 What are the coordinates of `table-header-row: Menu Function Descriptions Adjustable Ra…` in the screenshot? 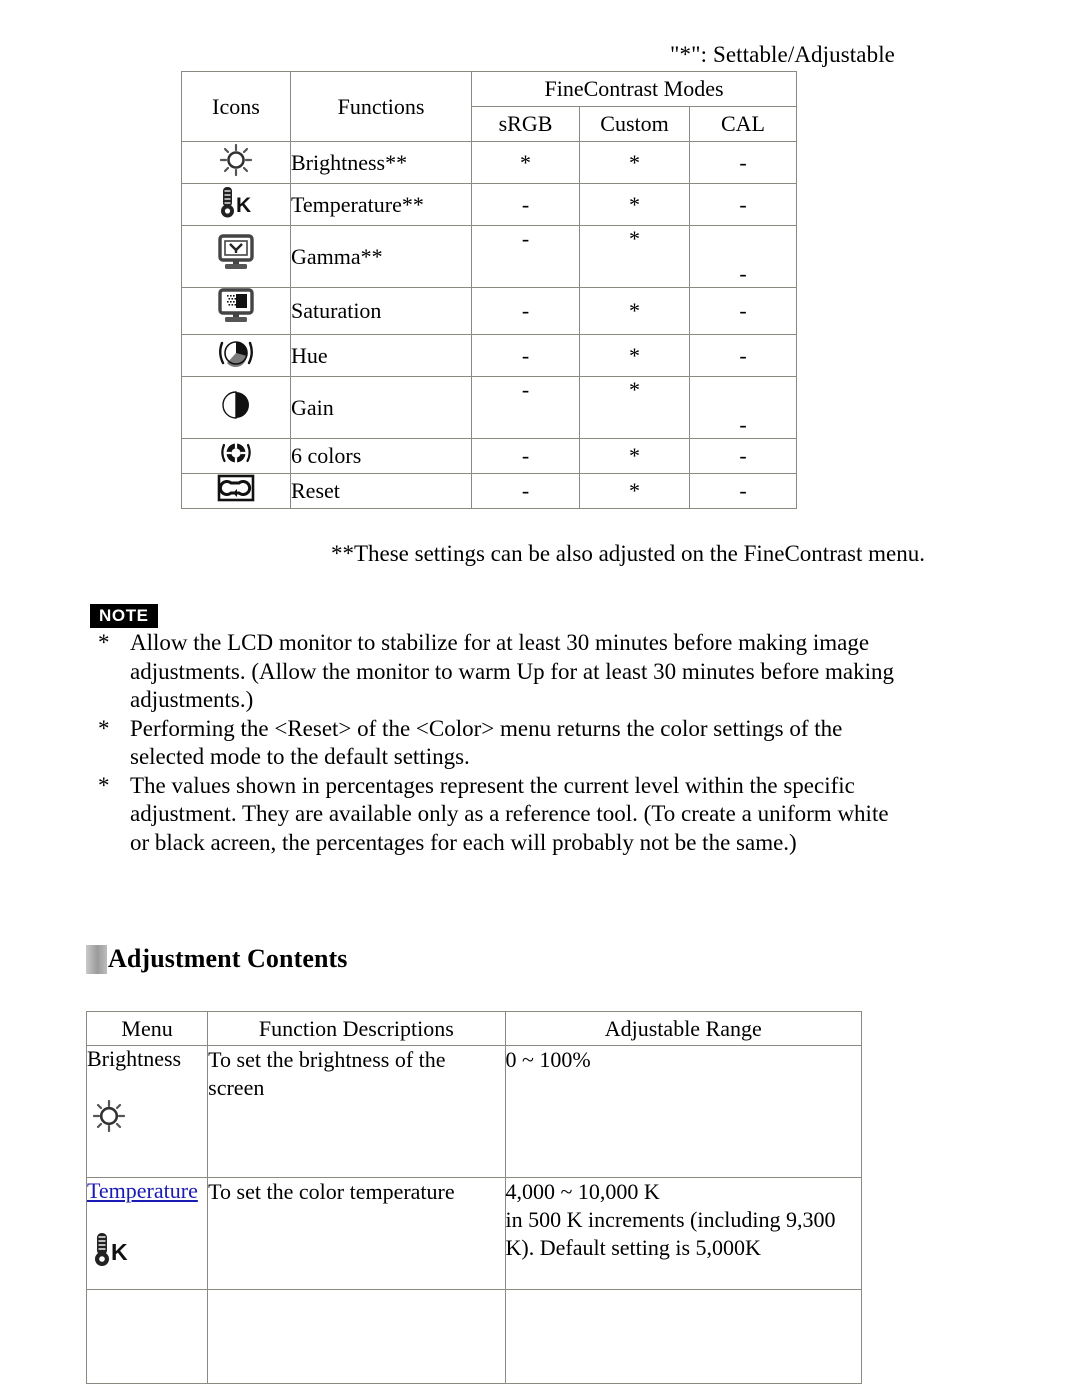 It's located at (474, 1028).